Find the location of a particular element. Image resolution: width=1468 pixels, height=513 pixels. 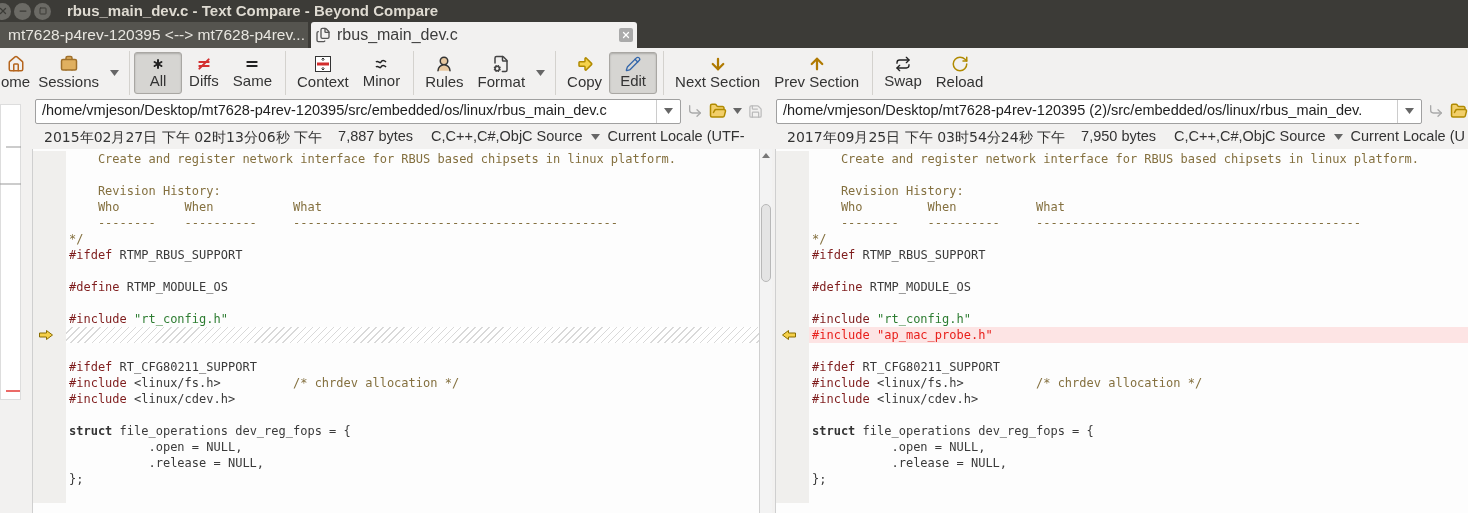

close-tab-button is located at coordinates (626, 35).